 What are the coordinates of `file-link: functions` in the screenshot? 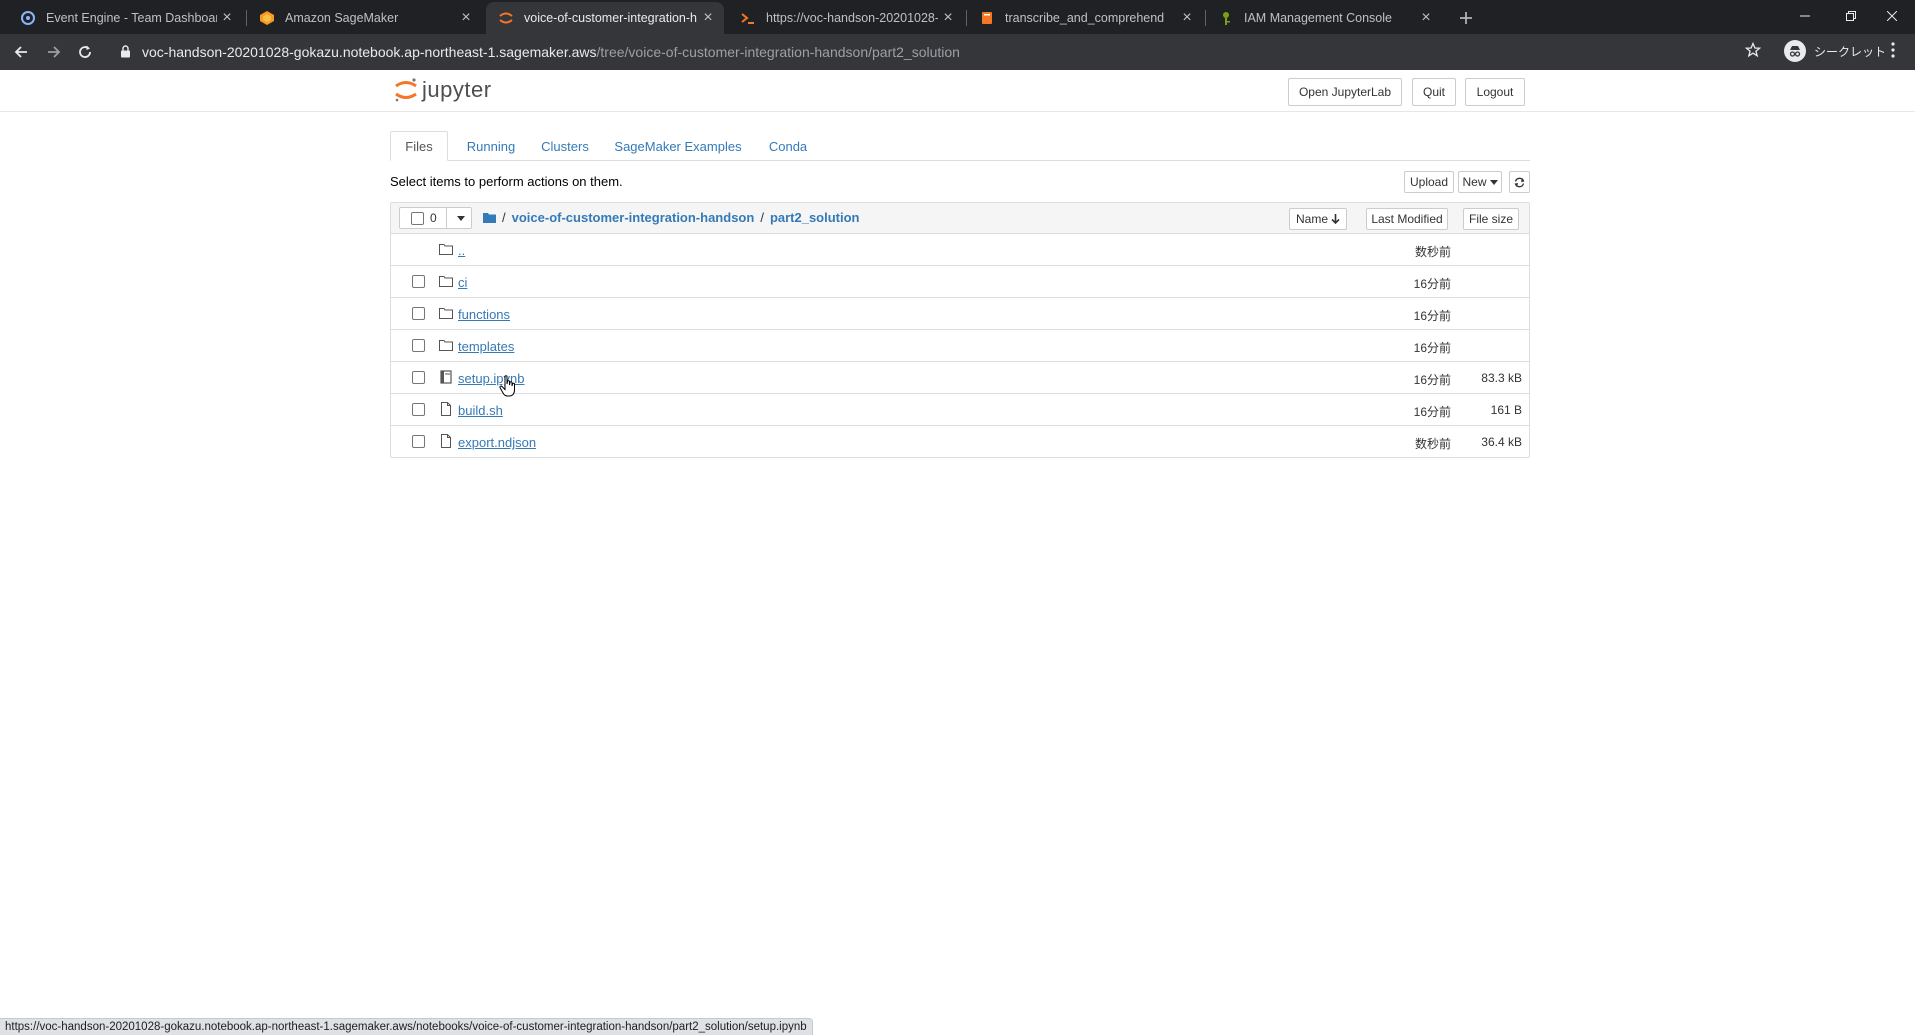 It's located at (484, 314).